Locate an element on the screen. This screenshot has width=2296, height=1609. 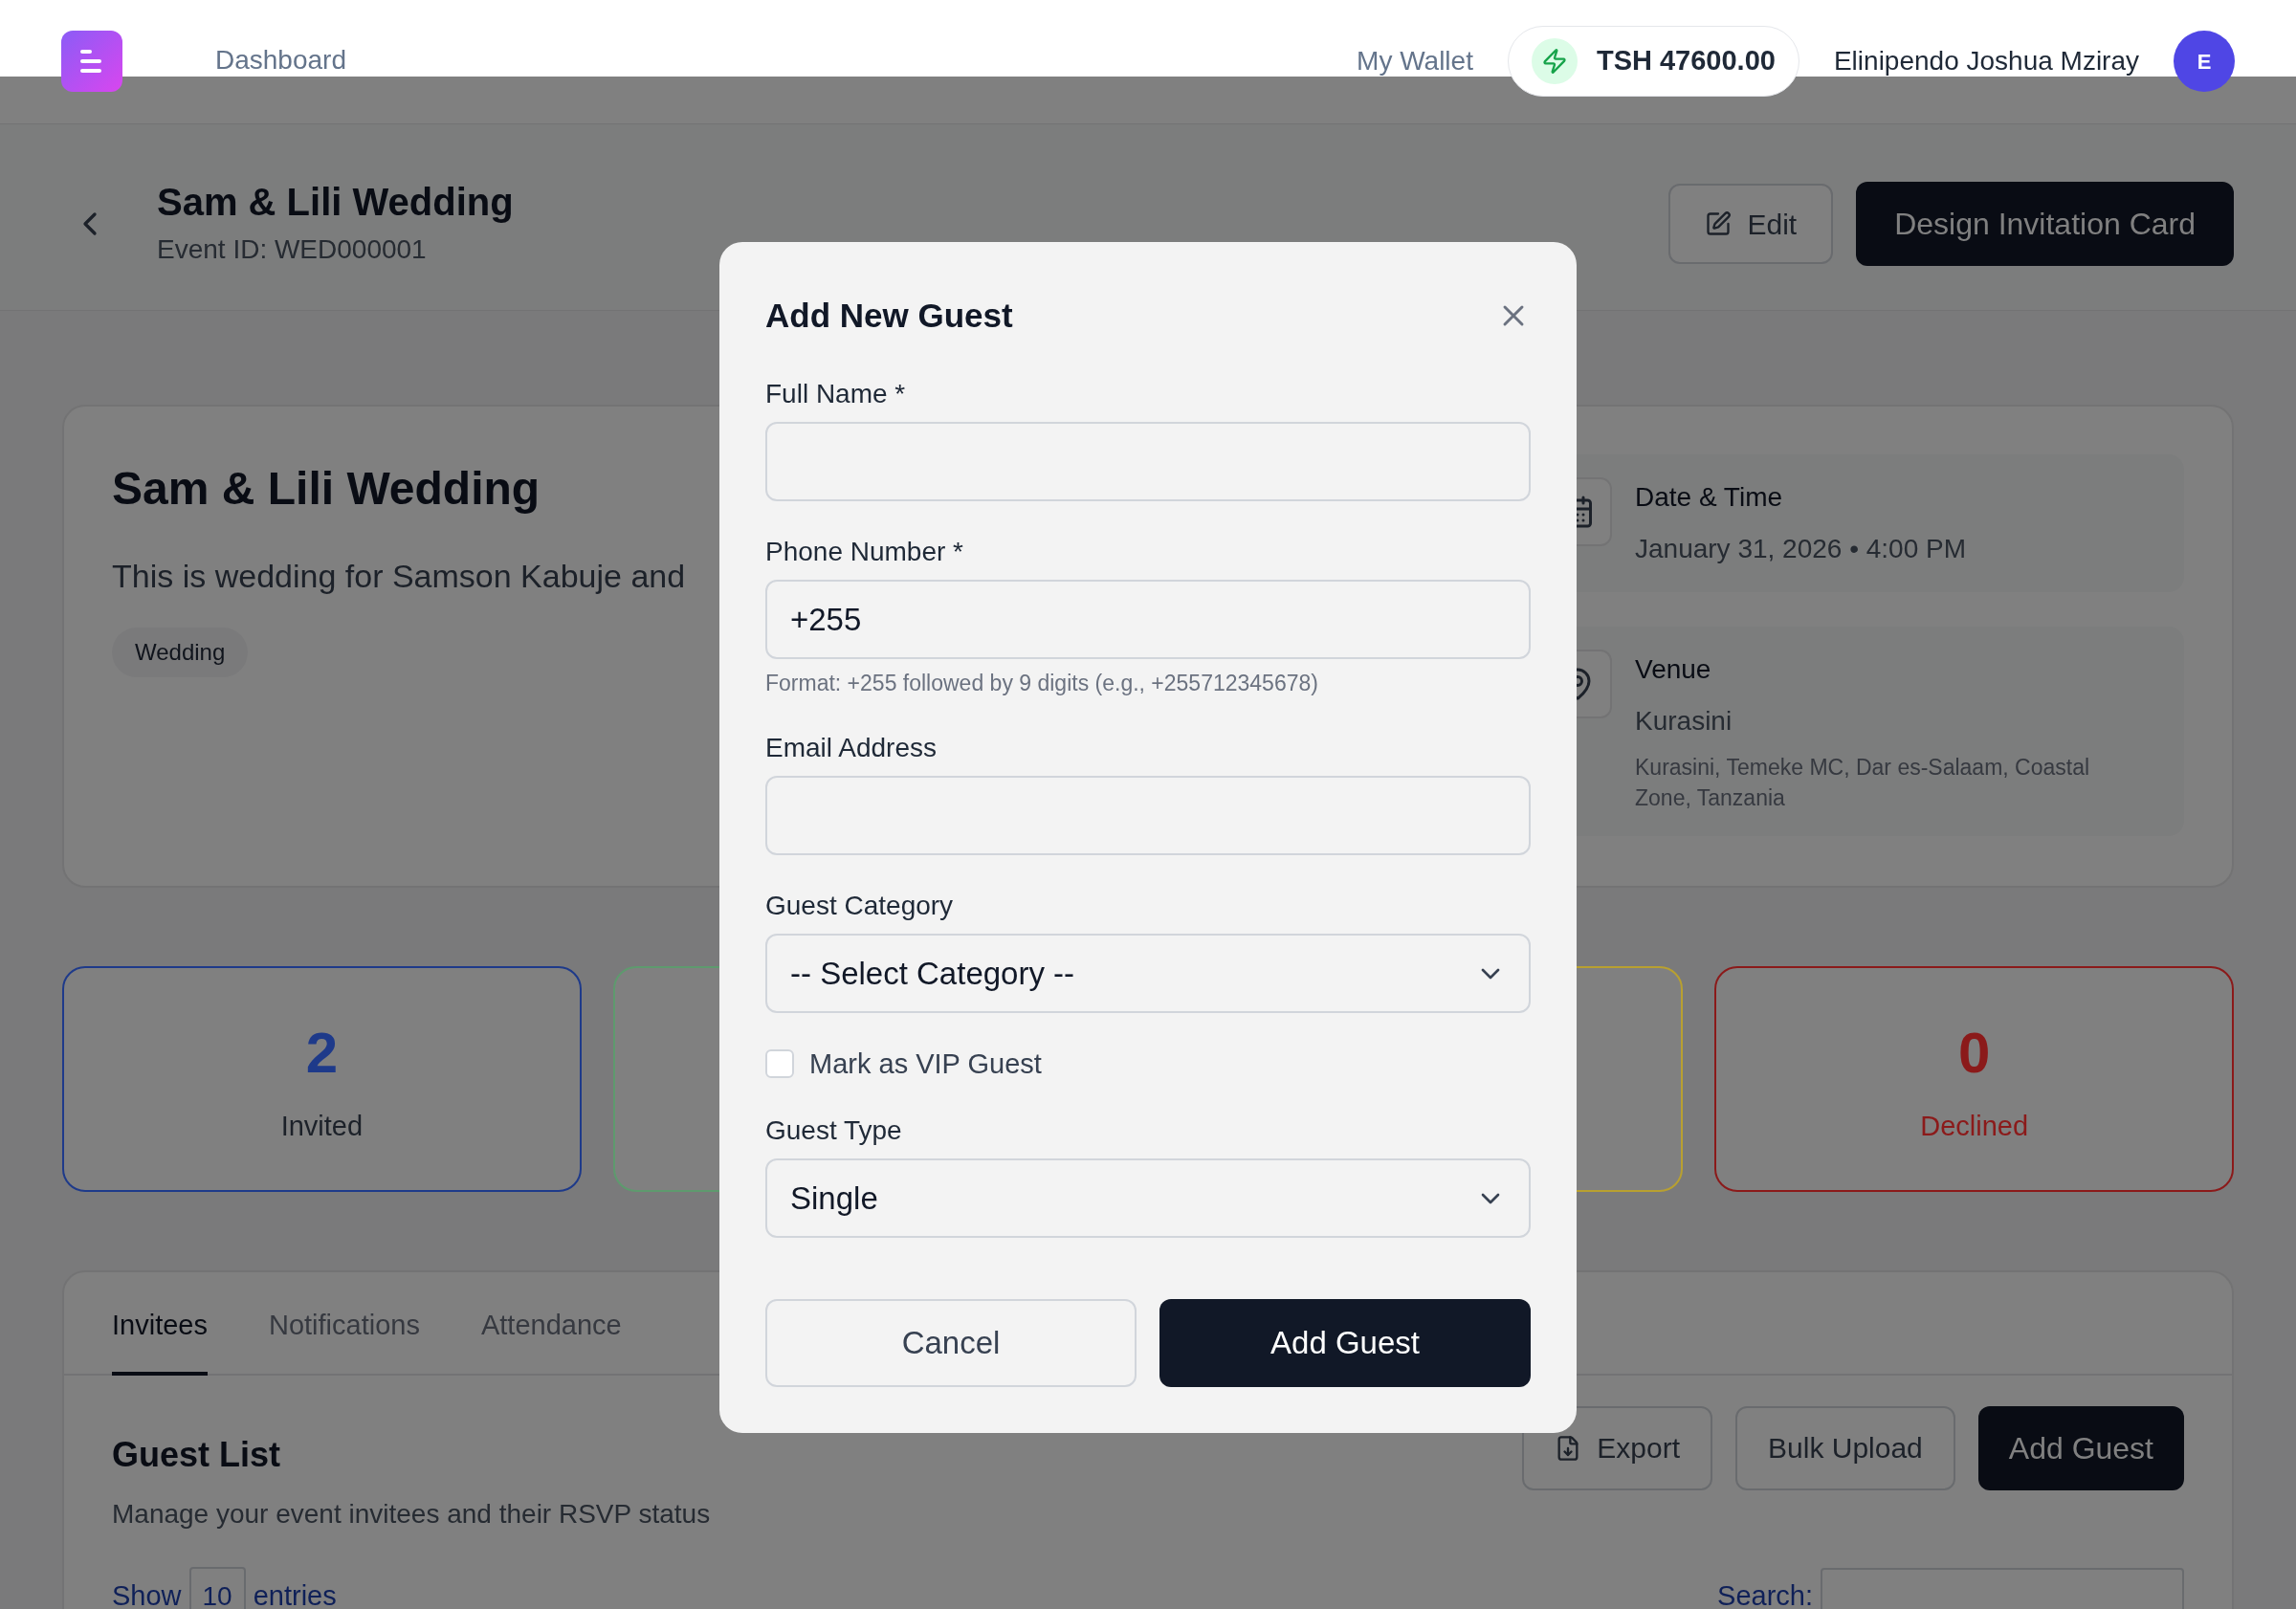
checkbox-label: Mark as VIP Guest is located at coordinates (926, 1063).